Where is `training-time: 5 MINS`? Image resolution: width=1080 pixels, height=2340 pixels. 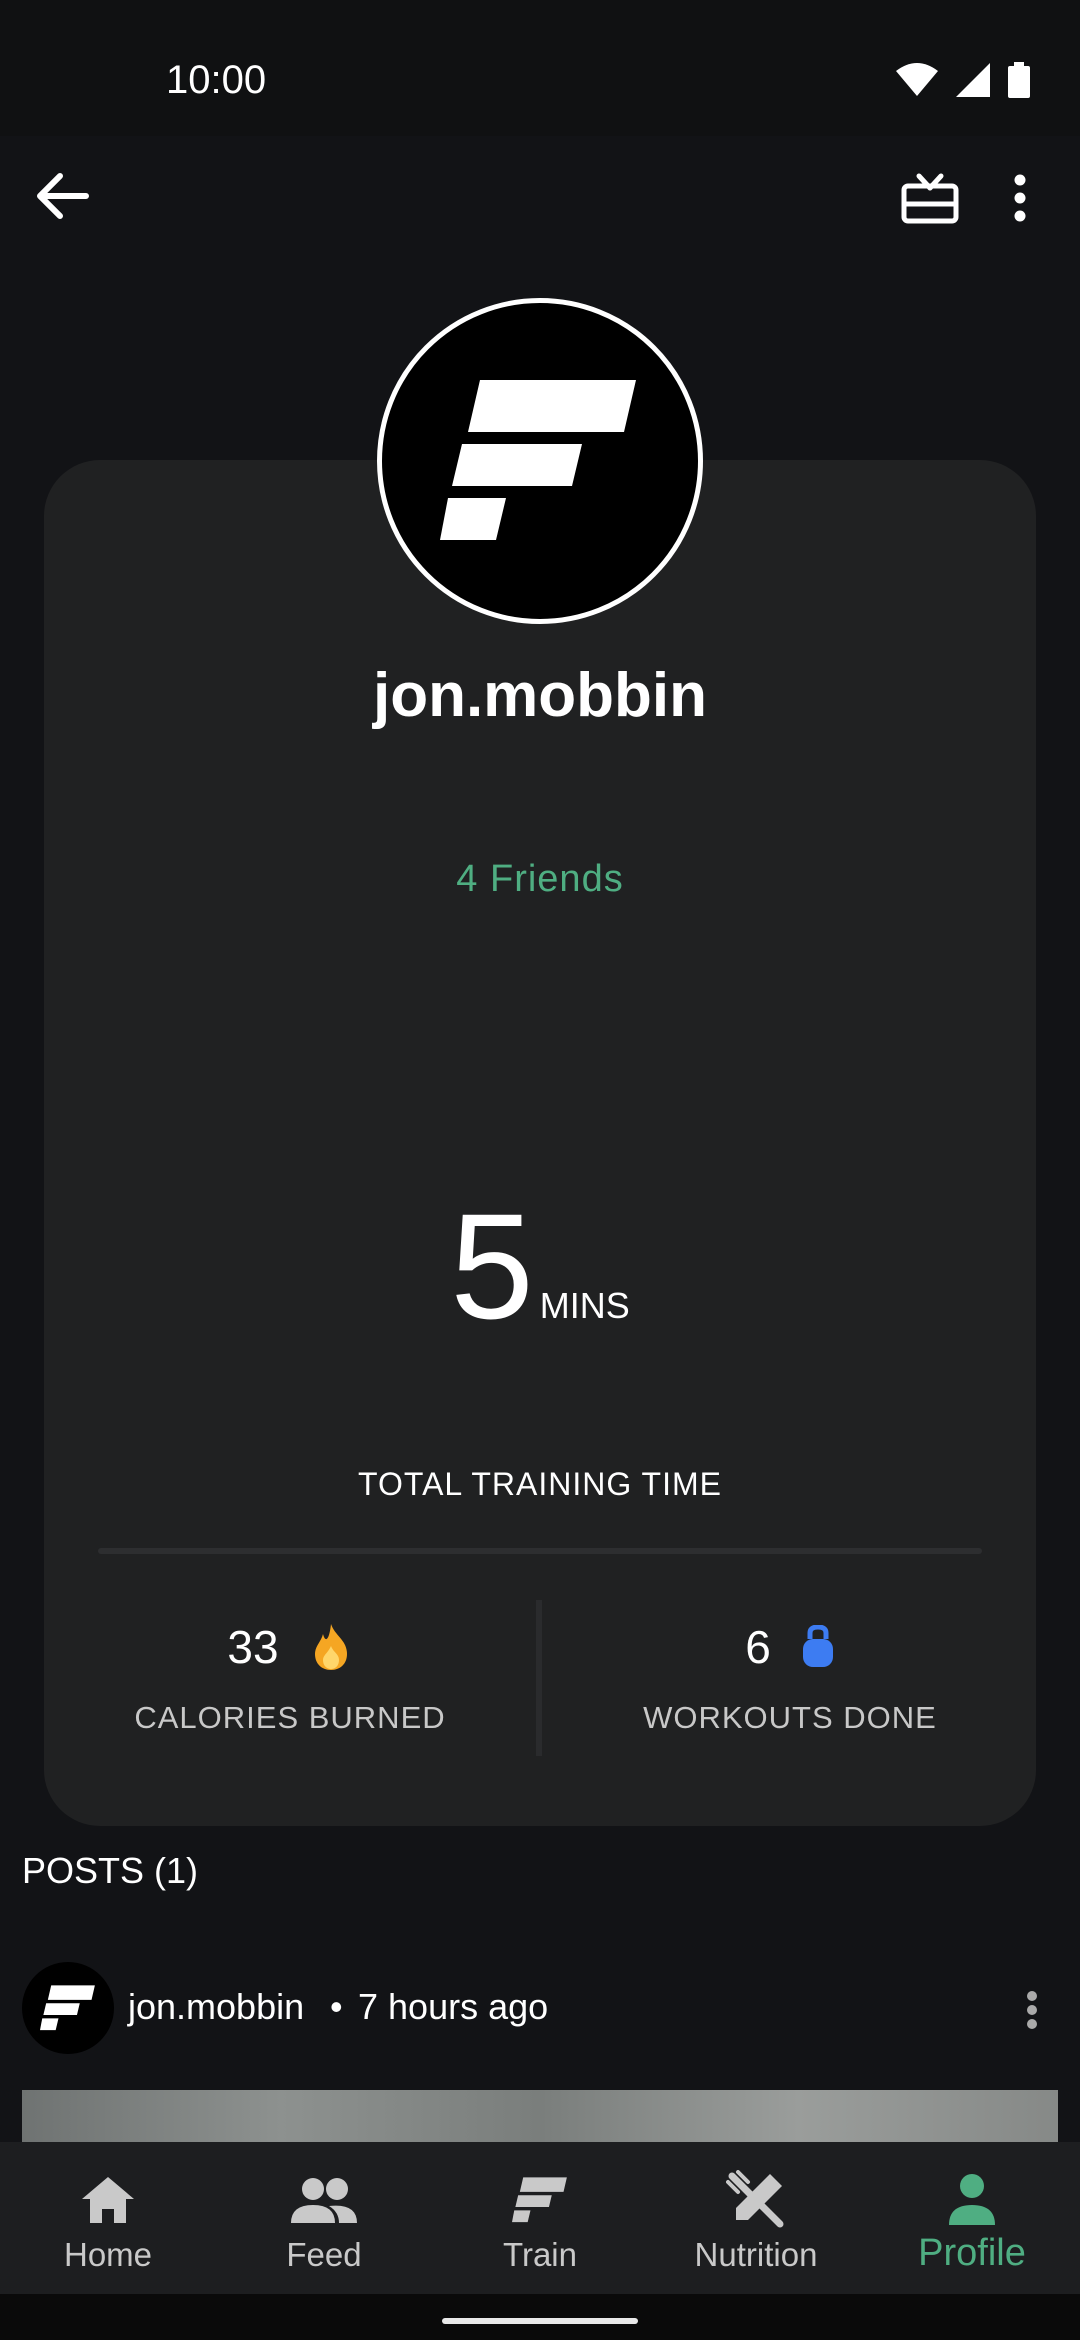
training-time: 5 MINS is located at coordinates (540, 1266).